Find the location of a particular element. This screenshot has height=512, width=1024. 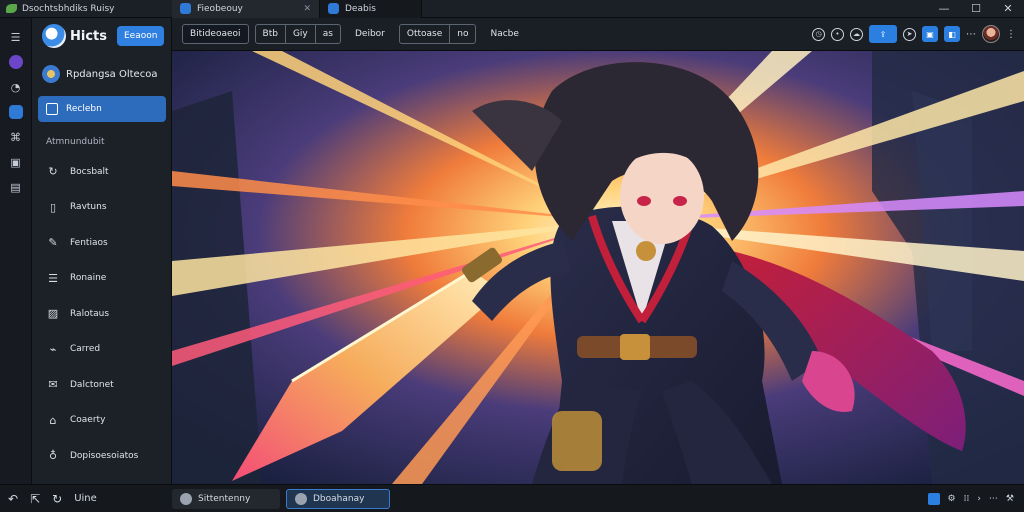

toolbar-split-b: Giy is located at coordinates (299, 34).